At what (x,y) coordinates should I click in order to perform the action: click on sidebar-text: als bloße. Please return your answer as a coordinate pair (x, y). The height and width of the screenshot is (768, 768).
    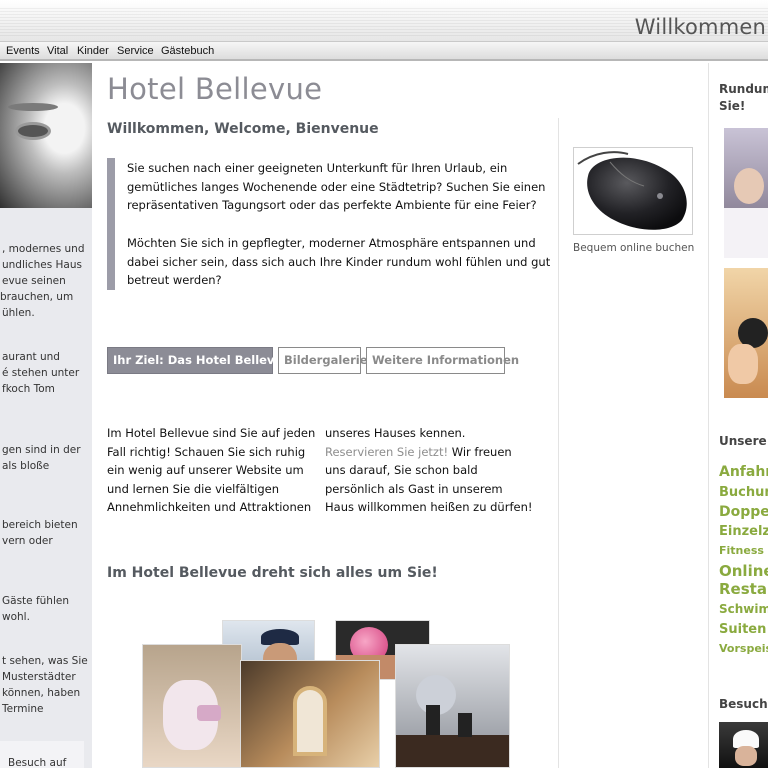
    Looking at the image, I should click on (26, 466).